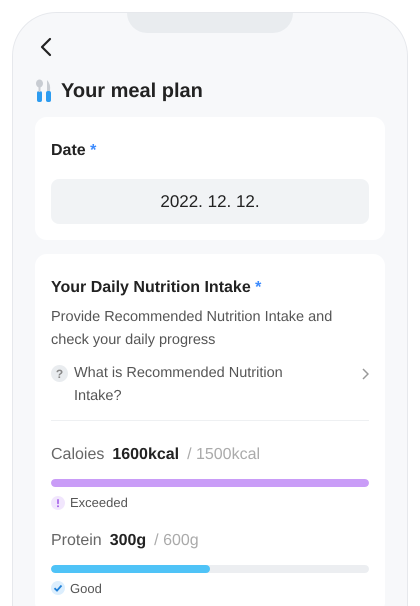 Image resolution: width=420 pixels, height=606 pixels. I want to click on back-icon, so click(46, 46).